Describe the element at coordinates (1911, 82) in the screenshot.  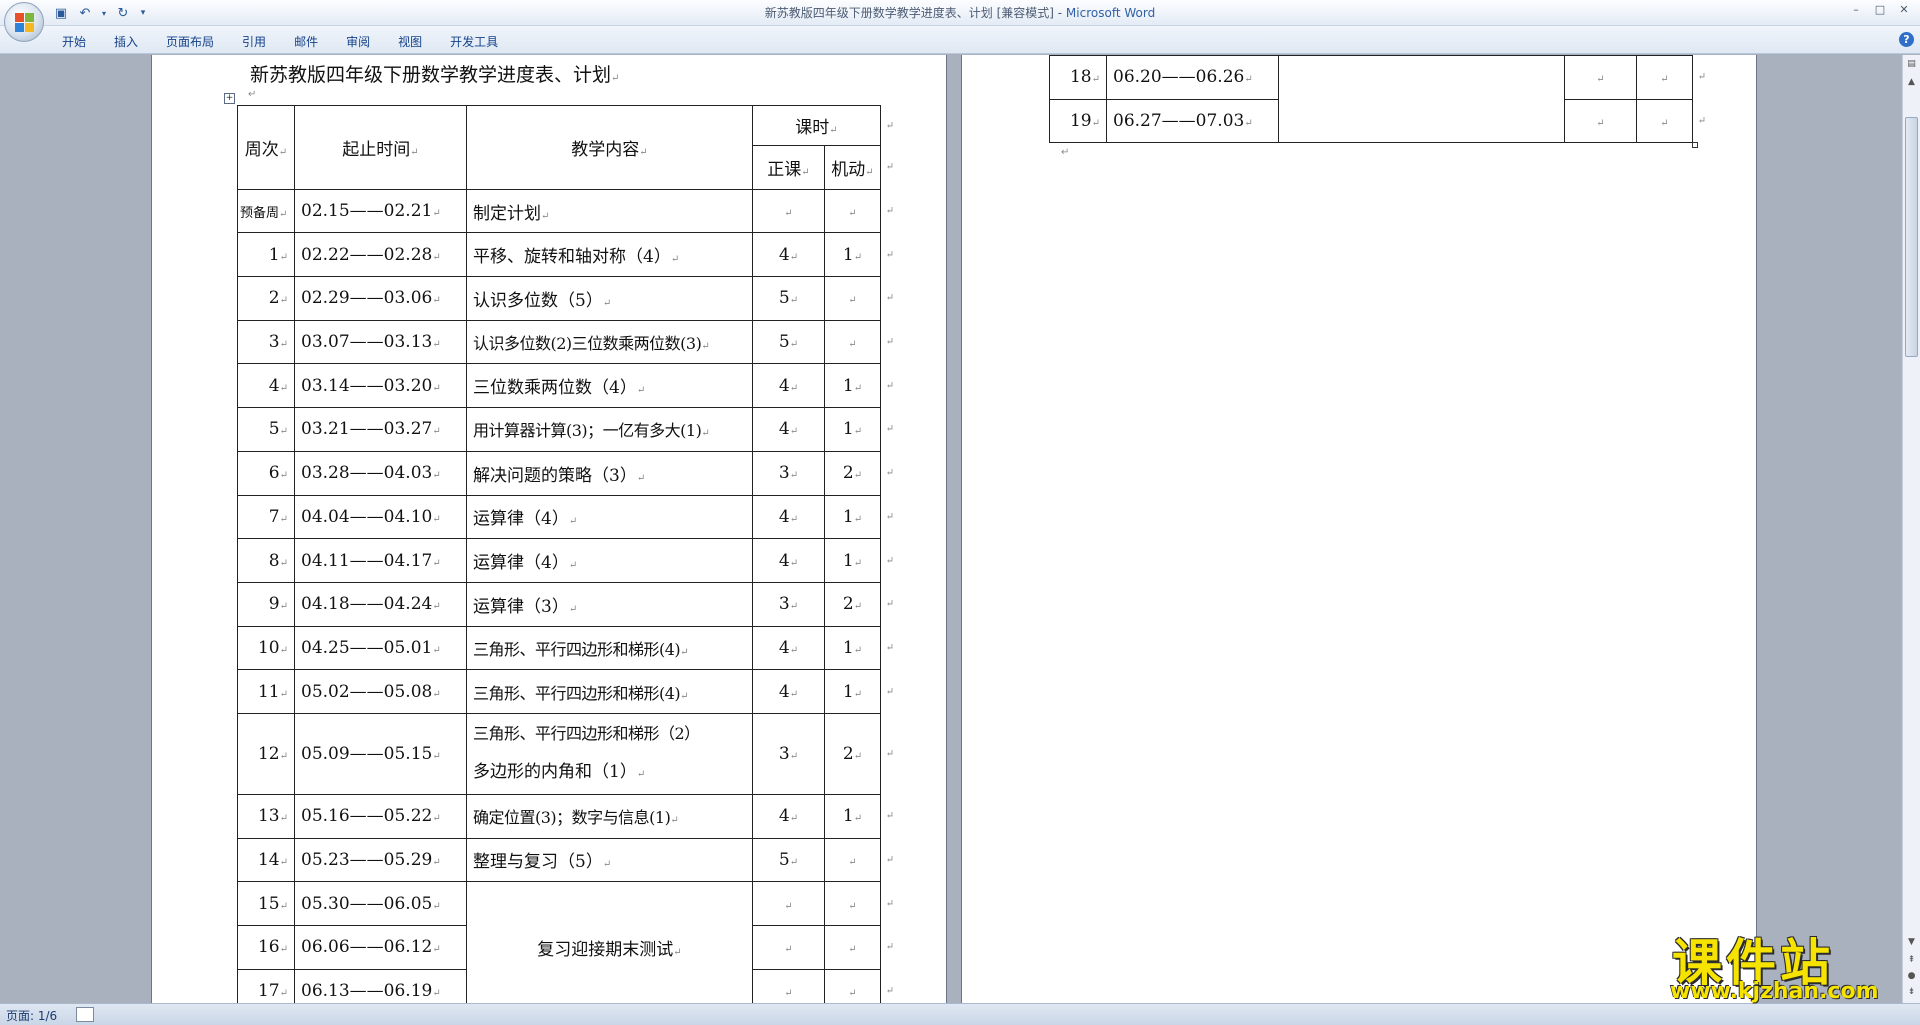
I see `scroll-up-icon: ▲` at that location.